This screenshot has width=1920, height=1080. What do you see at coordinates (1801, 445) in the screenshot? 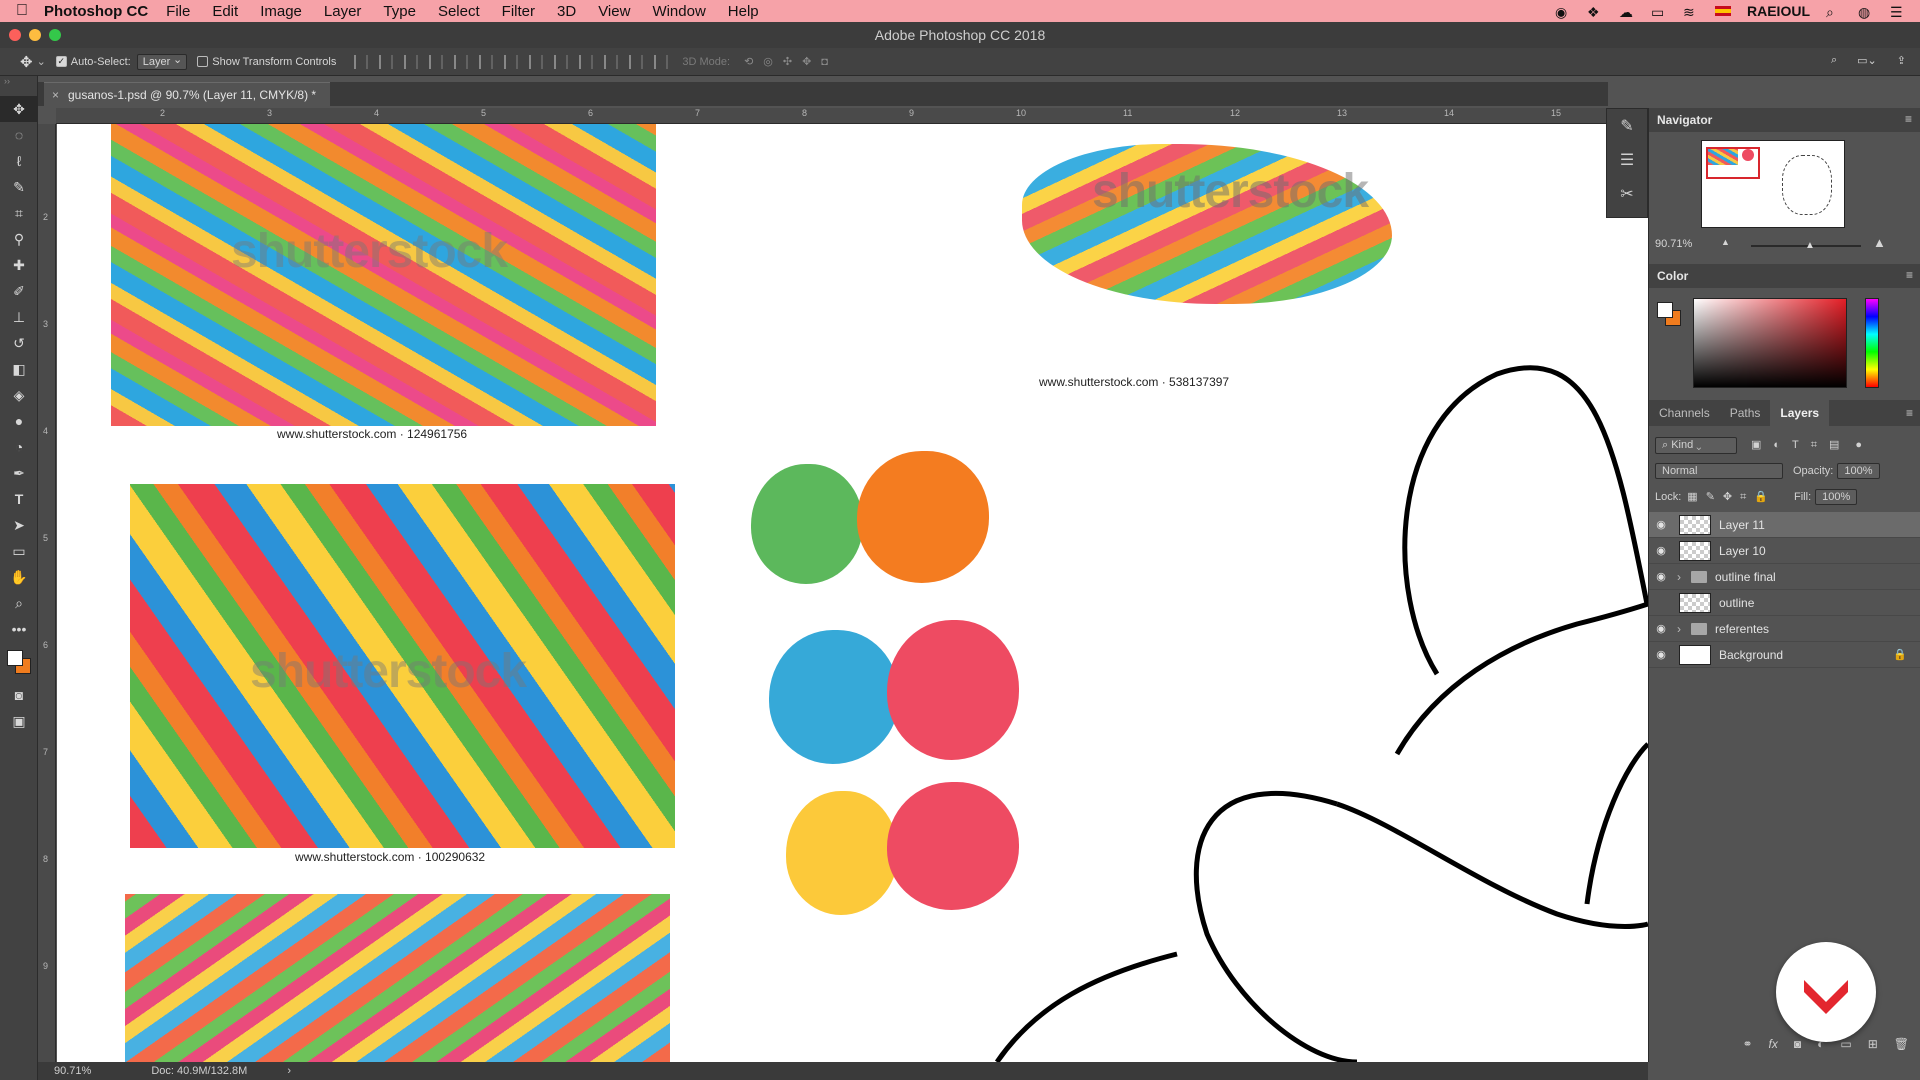
I see `filter-type-icons: ▣◐T⌗▤` at bounding box center [1801, 445].